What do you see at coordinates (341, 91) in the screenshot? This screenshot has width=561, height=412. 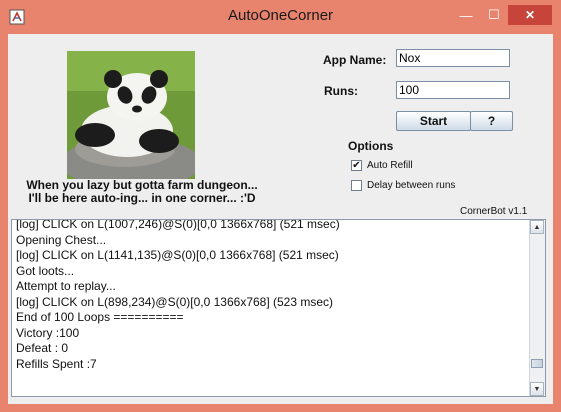 I see `runs-label: Runs:` at bounding box center [341, 91].